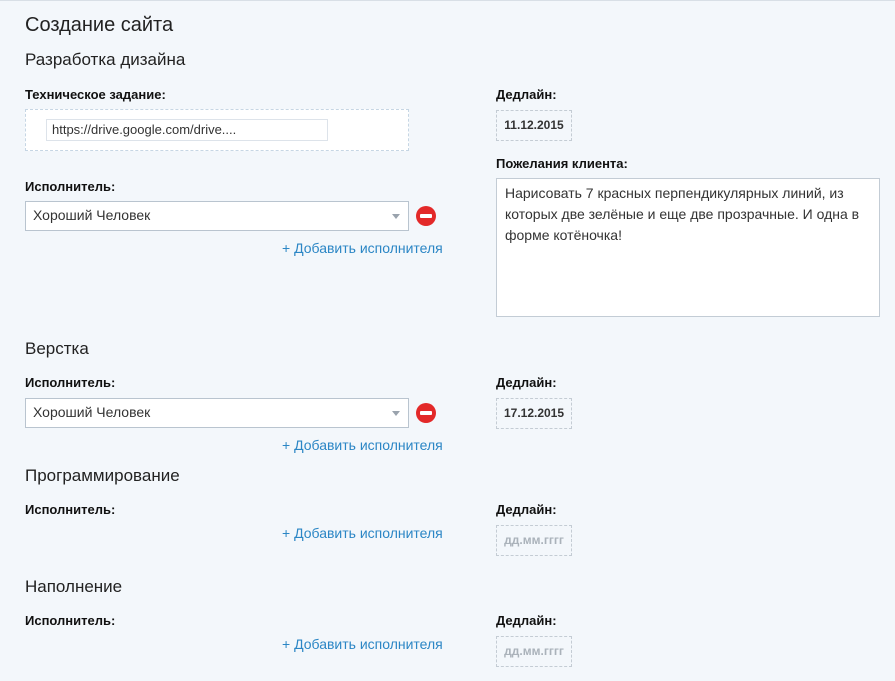 This screenshot has height=681, width=895. Describe the element at coordinates (362, 644) in the screenshot. I see `add-executor-link-content: + Добавить исполнителя` at that location.